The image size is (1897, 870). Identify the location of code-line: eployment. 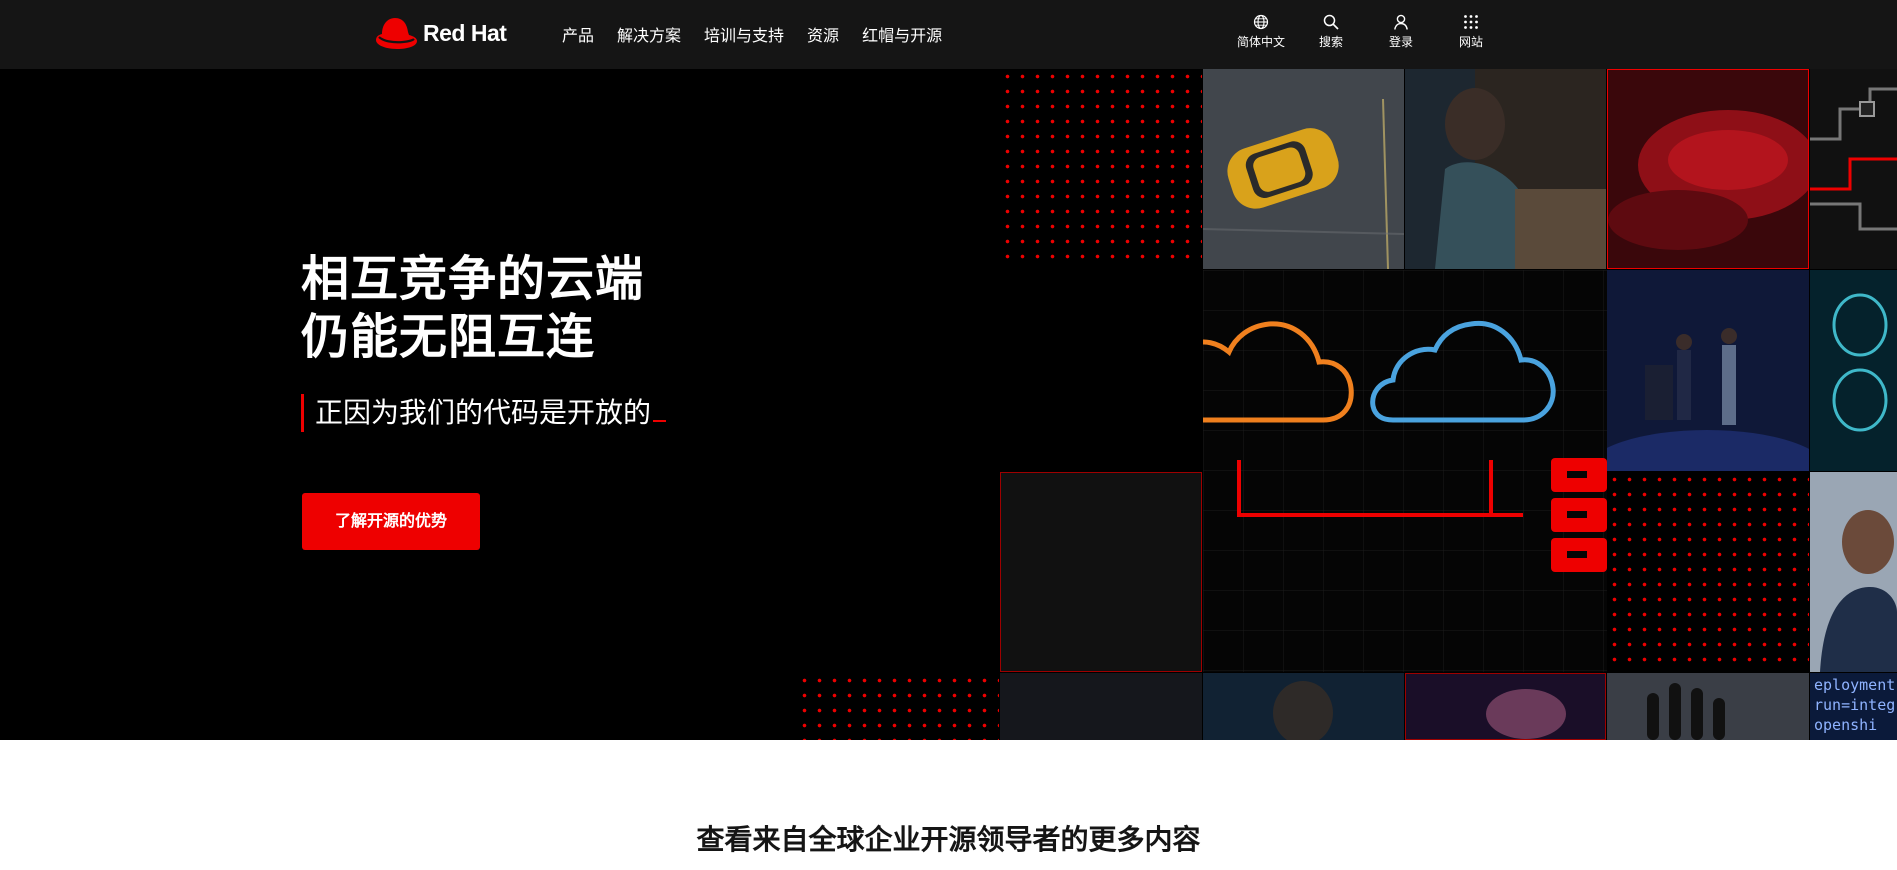
(1855, 685).